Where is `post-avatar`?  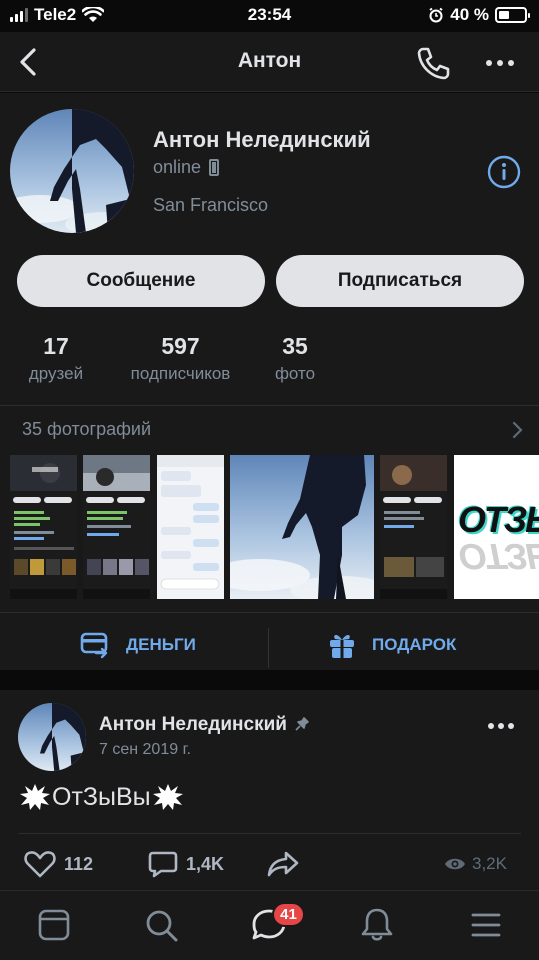
post-avatar is located at coordinates (52, 737).